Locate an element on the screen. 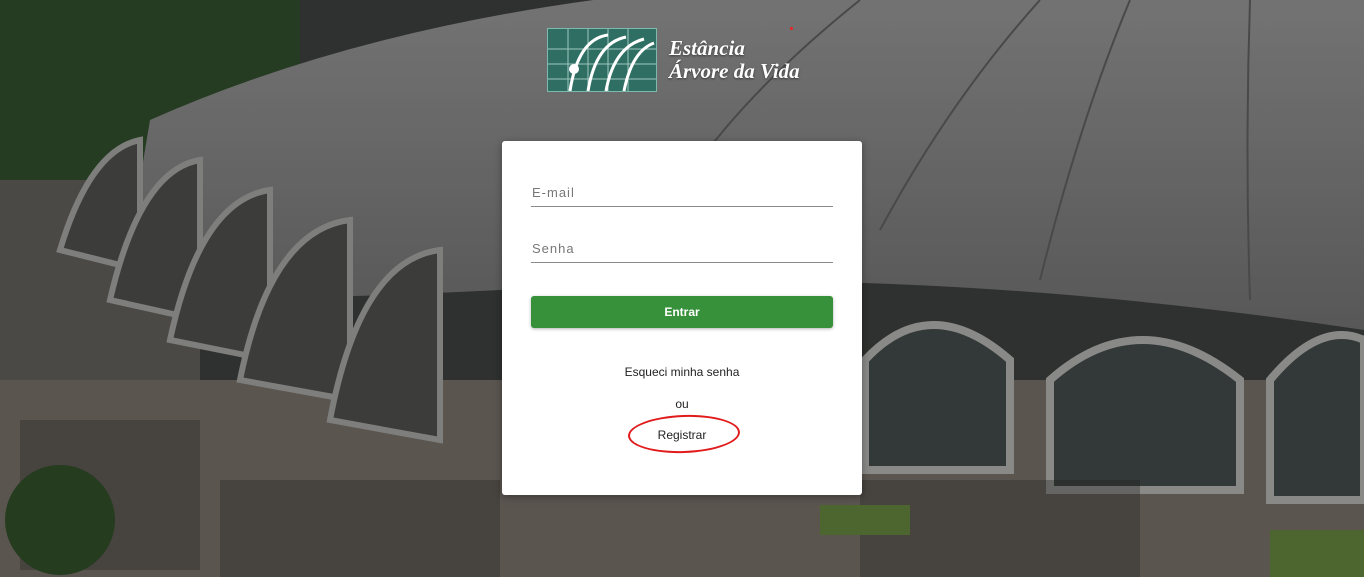 This screenshot has width=1364, height=577. register-link: Registrar is located at coordinates (682, 435).